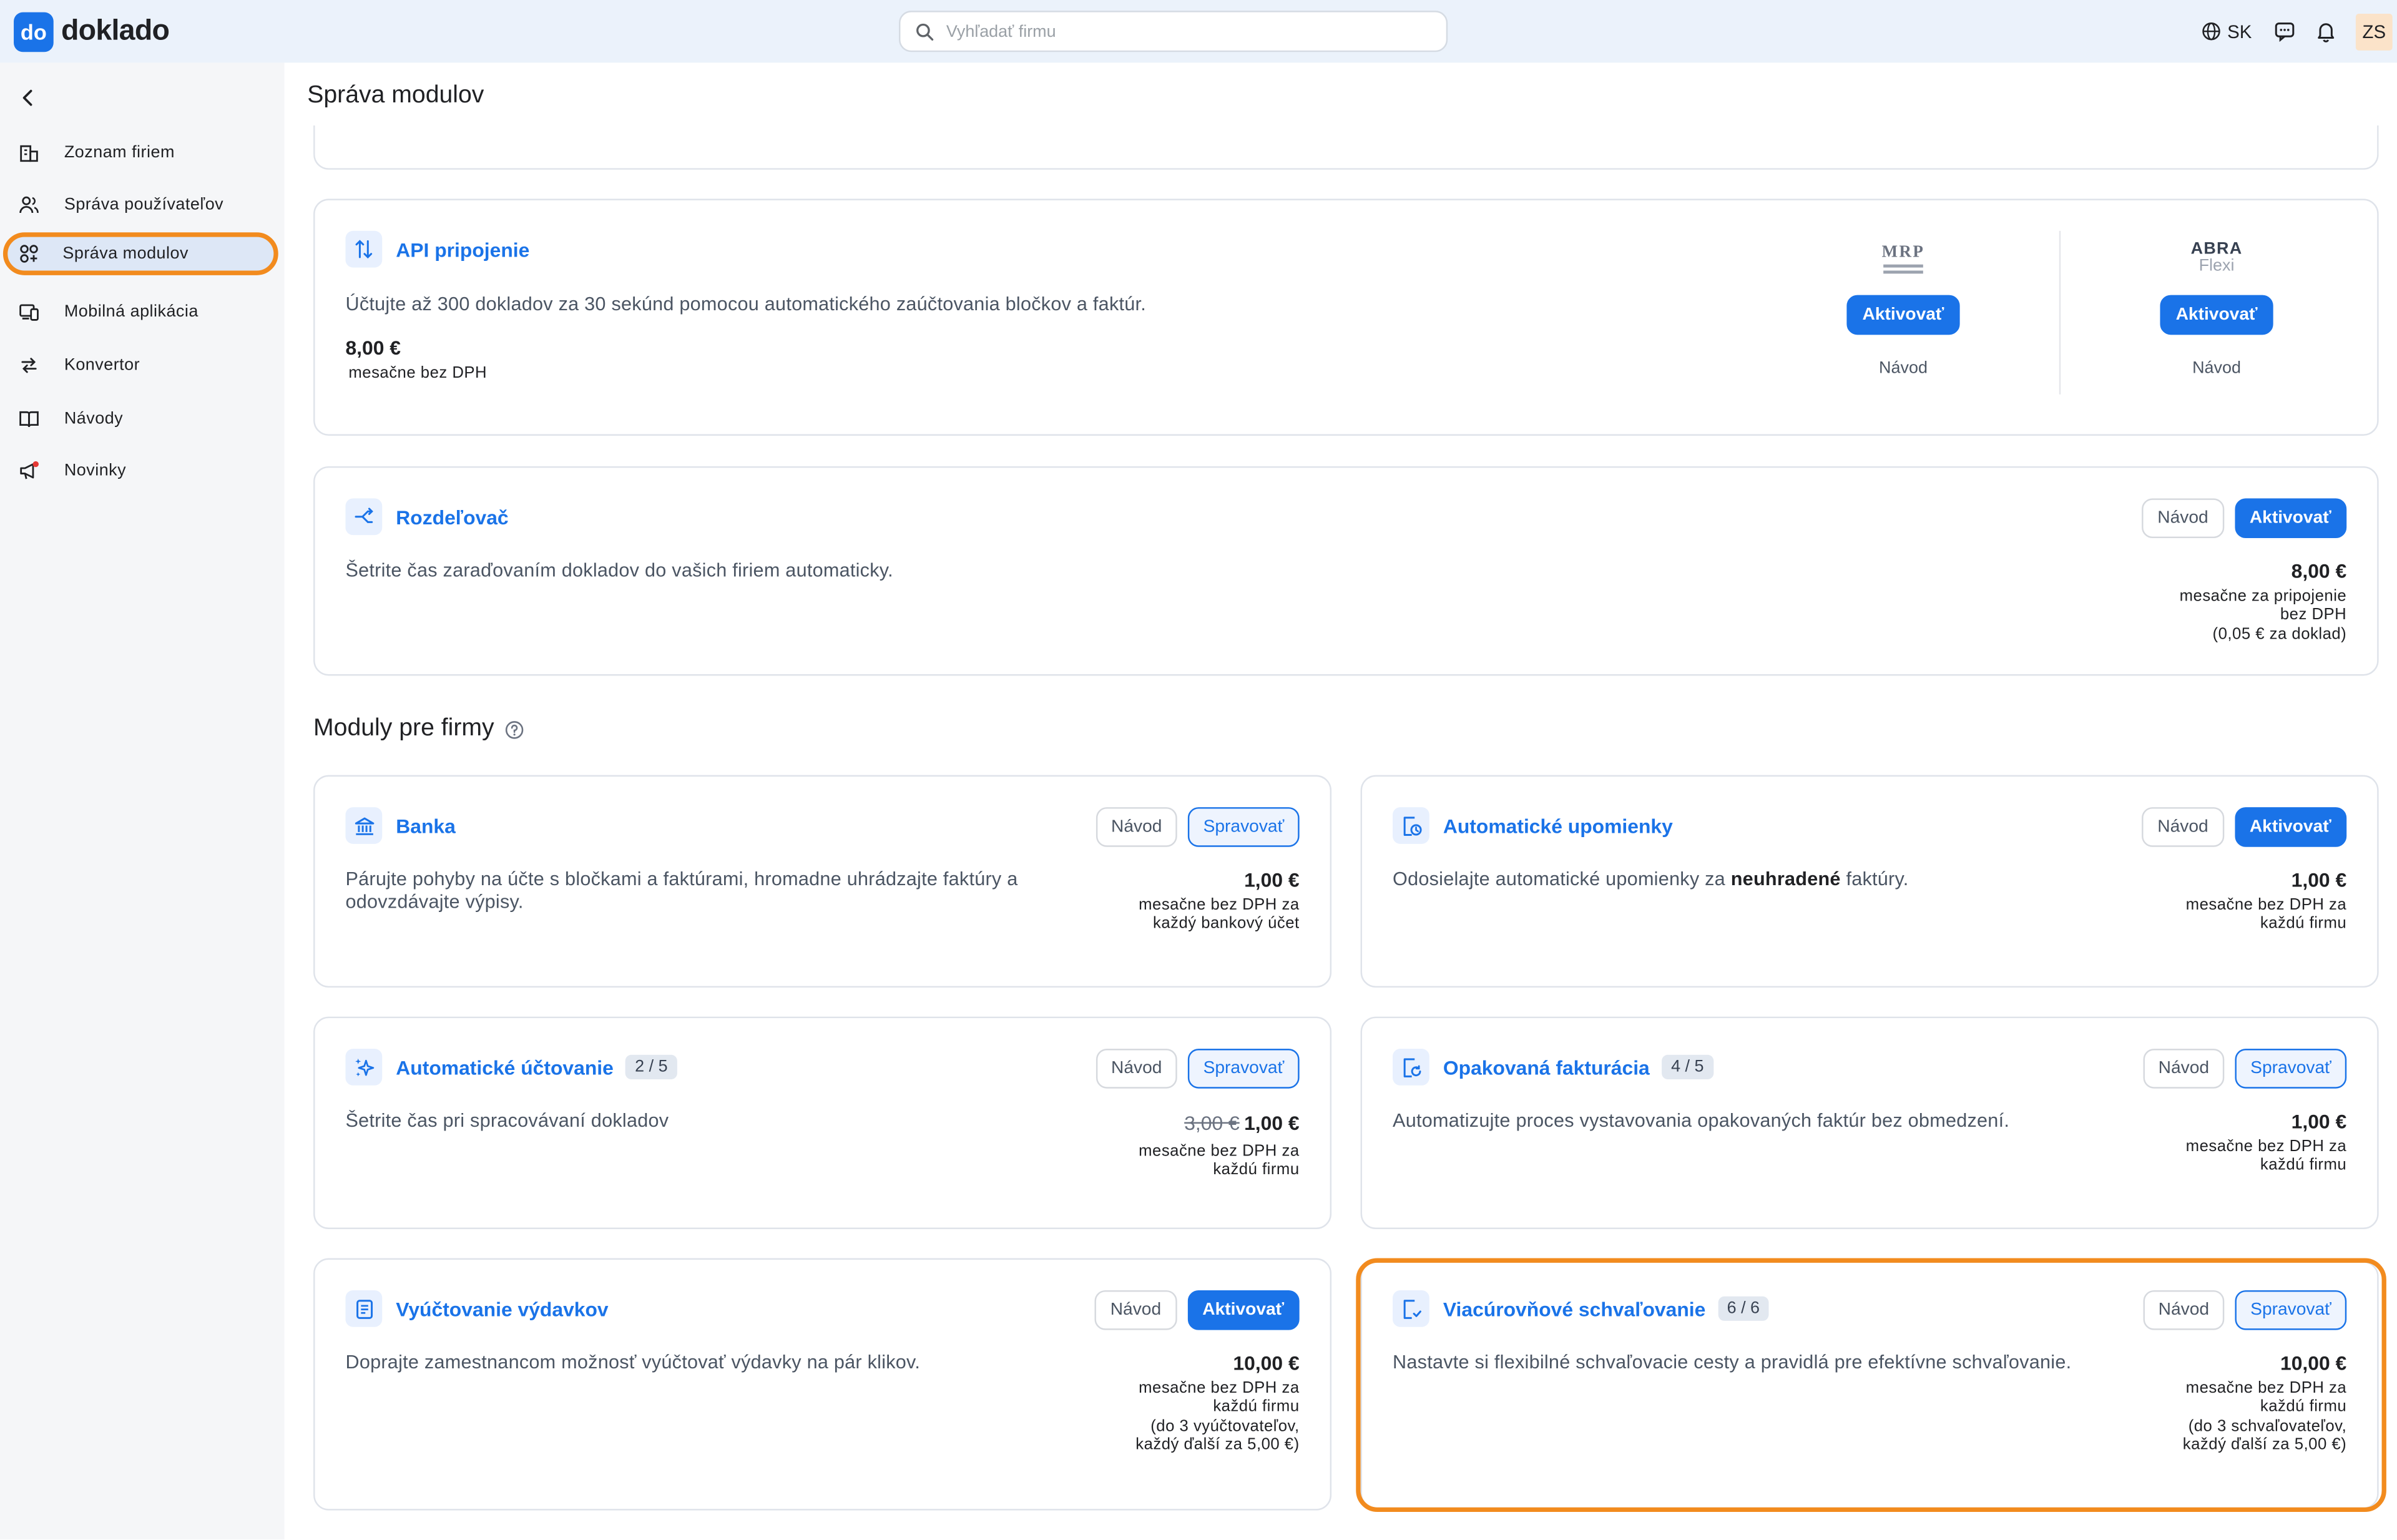 The width and height of the screenshot is (2397, 1540). I want to click on recurring-invoice-icon, so click(1411, 1067).